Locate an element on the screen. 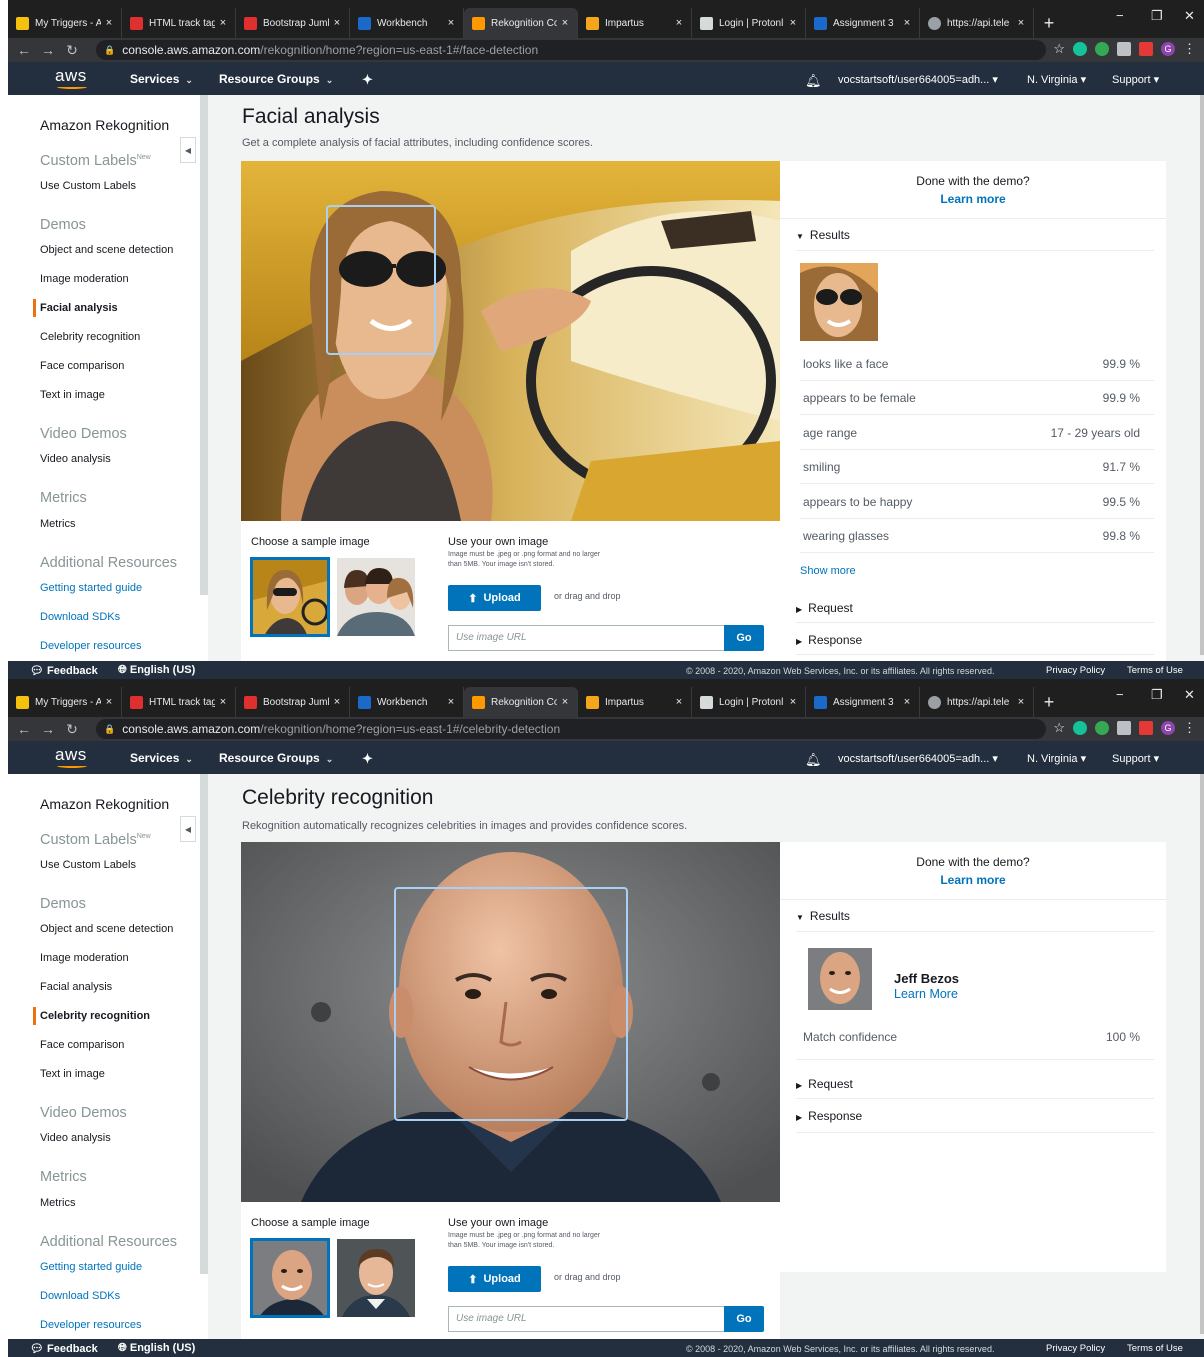 Image resolution: width=1204 pixels, height=1357 pixels. account-menu: vocstartsoft/user664005=adh... ▾ is located at coordinates (918, 758).